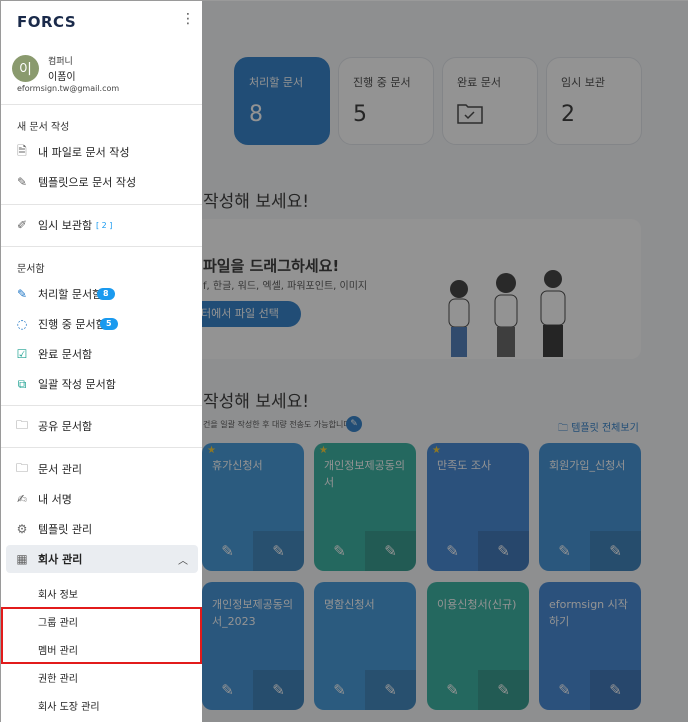 The image size is (688, 722). I want to click on section-docs: 문서함, so click(31, 269).